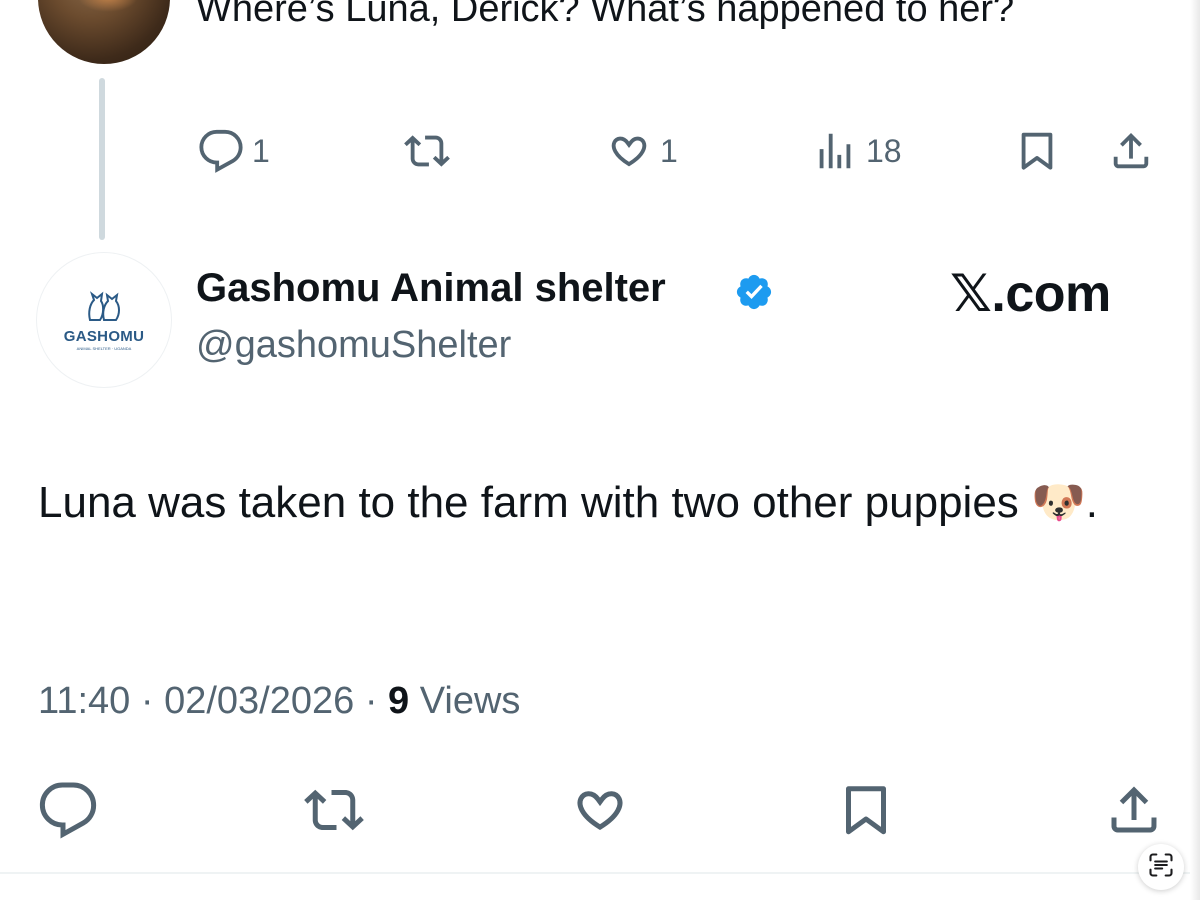  What do you see at coordinates (399, 701) in the screenshot?
I see `views-count: 9` at bounding box center [399, 701].